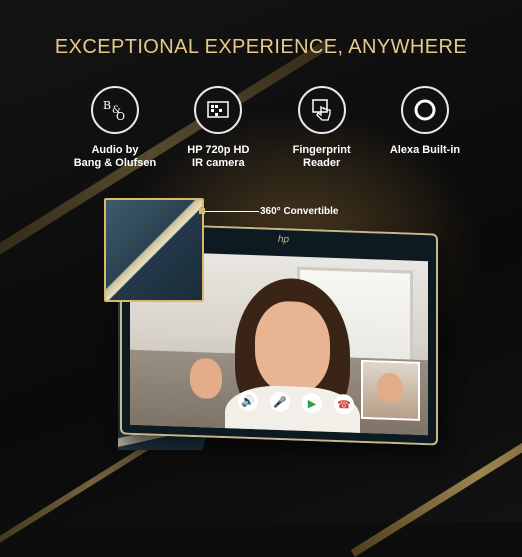  Describe the element at coordinates (115, 156) in the screenshot. I see `feature-label: Audio by Bang & Olufsen` at that location.